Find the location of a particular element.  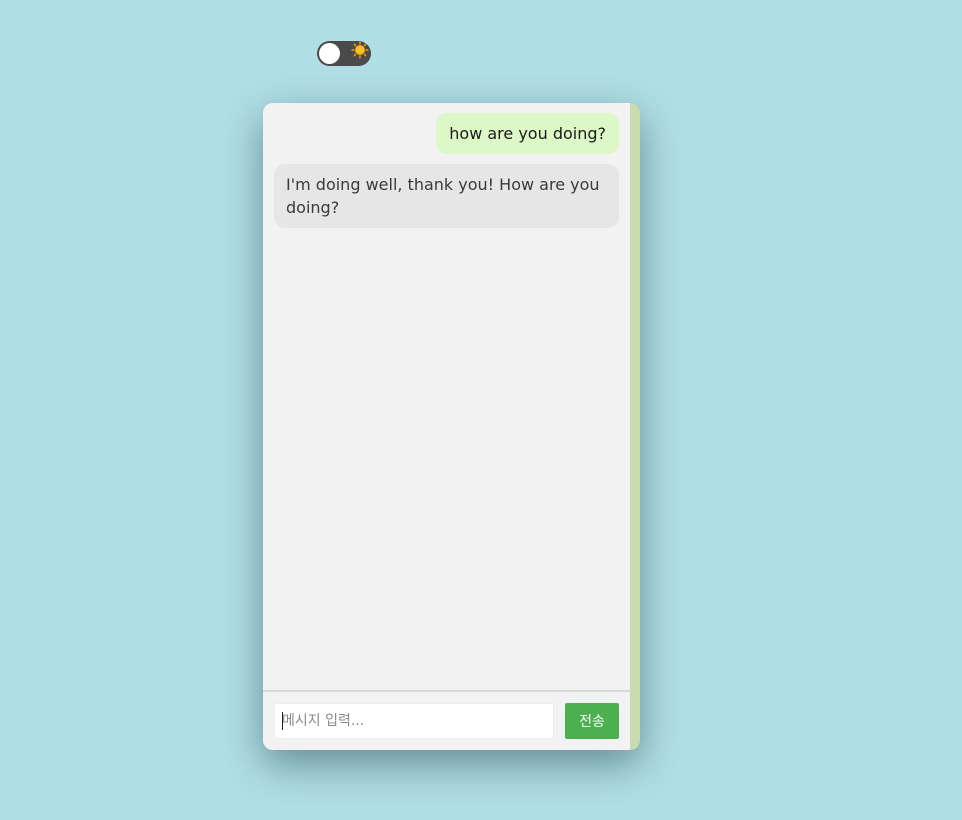

sun-icon is located at coordinates (360, 50).